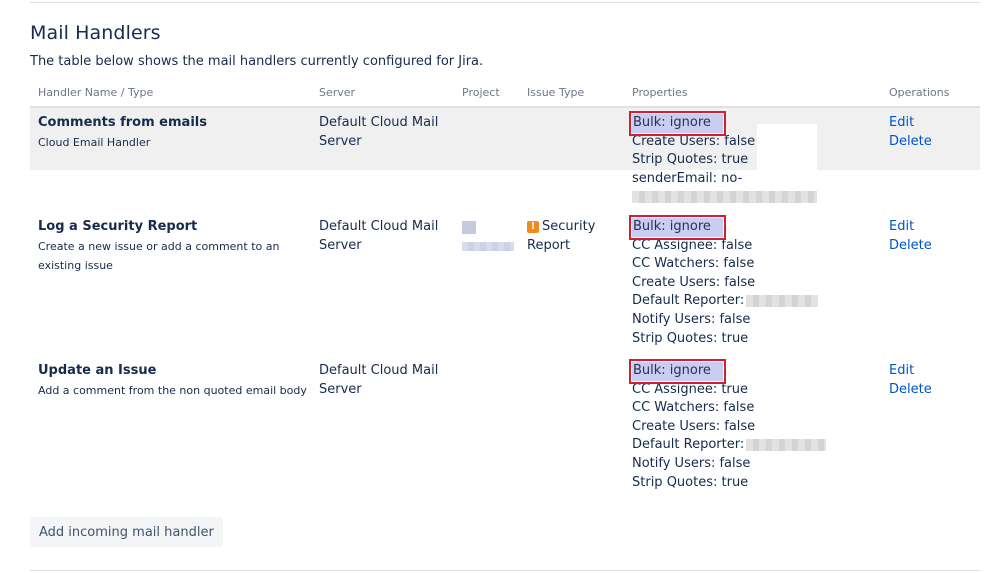  I want to click on page-title: Mail Handlers, so click(95, 33).